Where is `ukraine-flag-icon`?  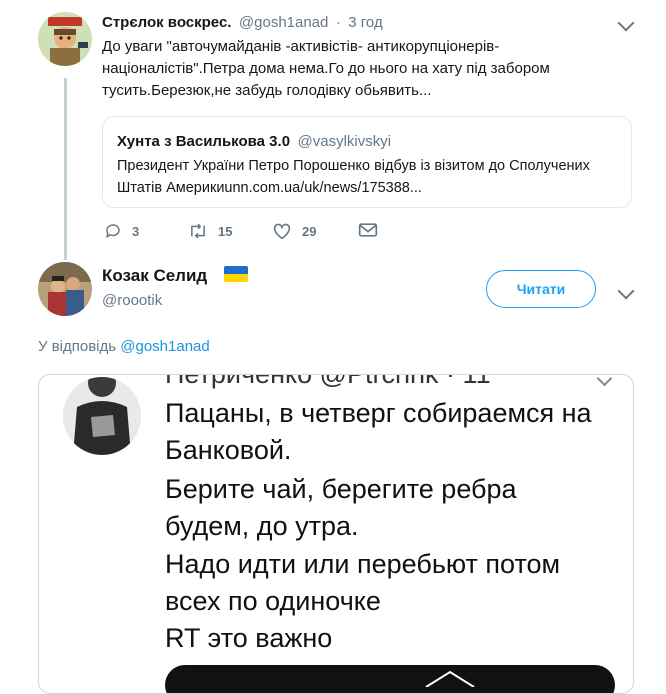 ukraine-flag-icon is located at coordinates (236, 274).